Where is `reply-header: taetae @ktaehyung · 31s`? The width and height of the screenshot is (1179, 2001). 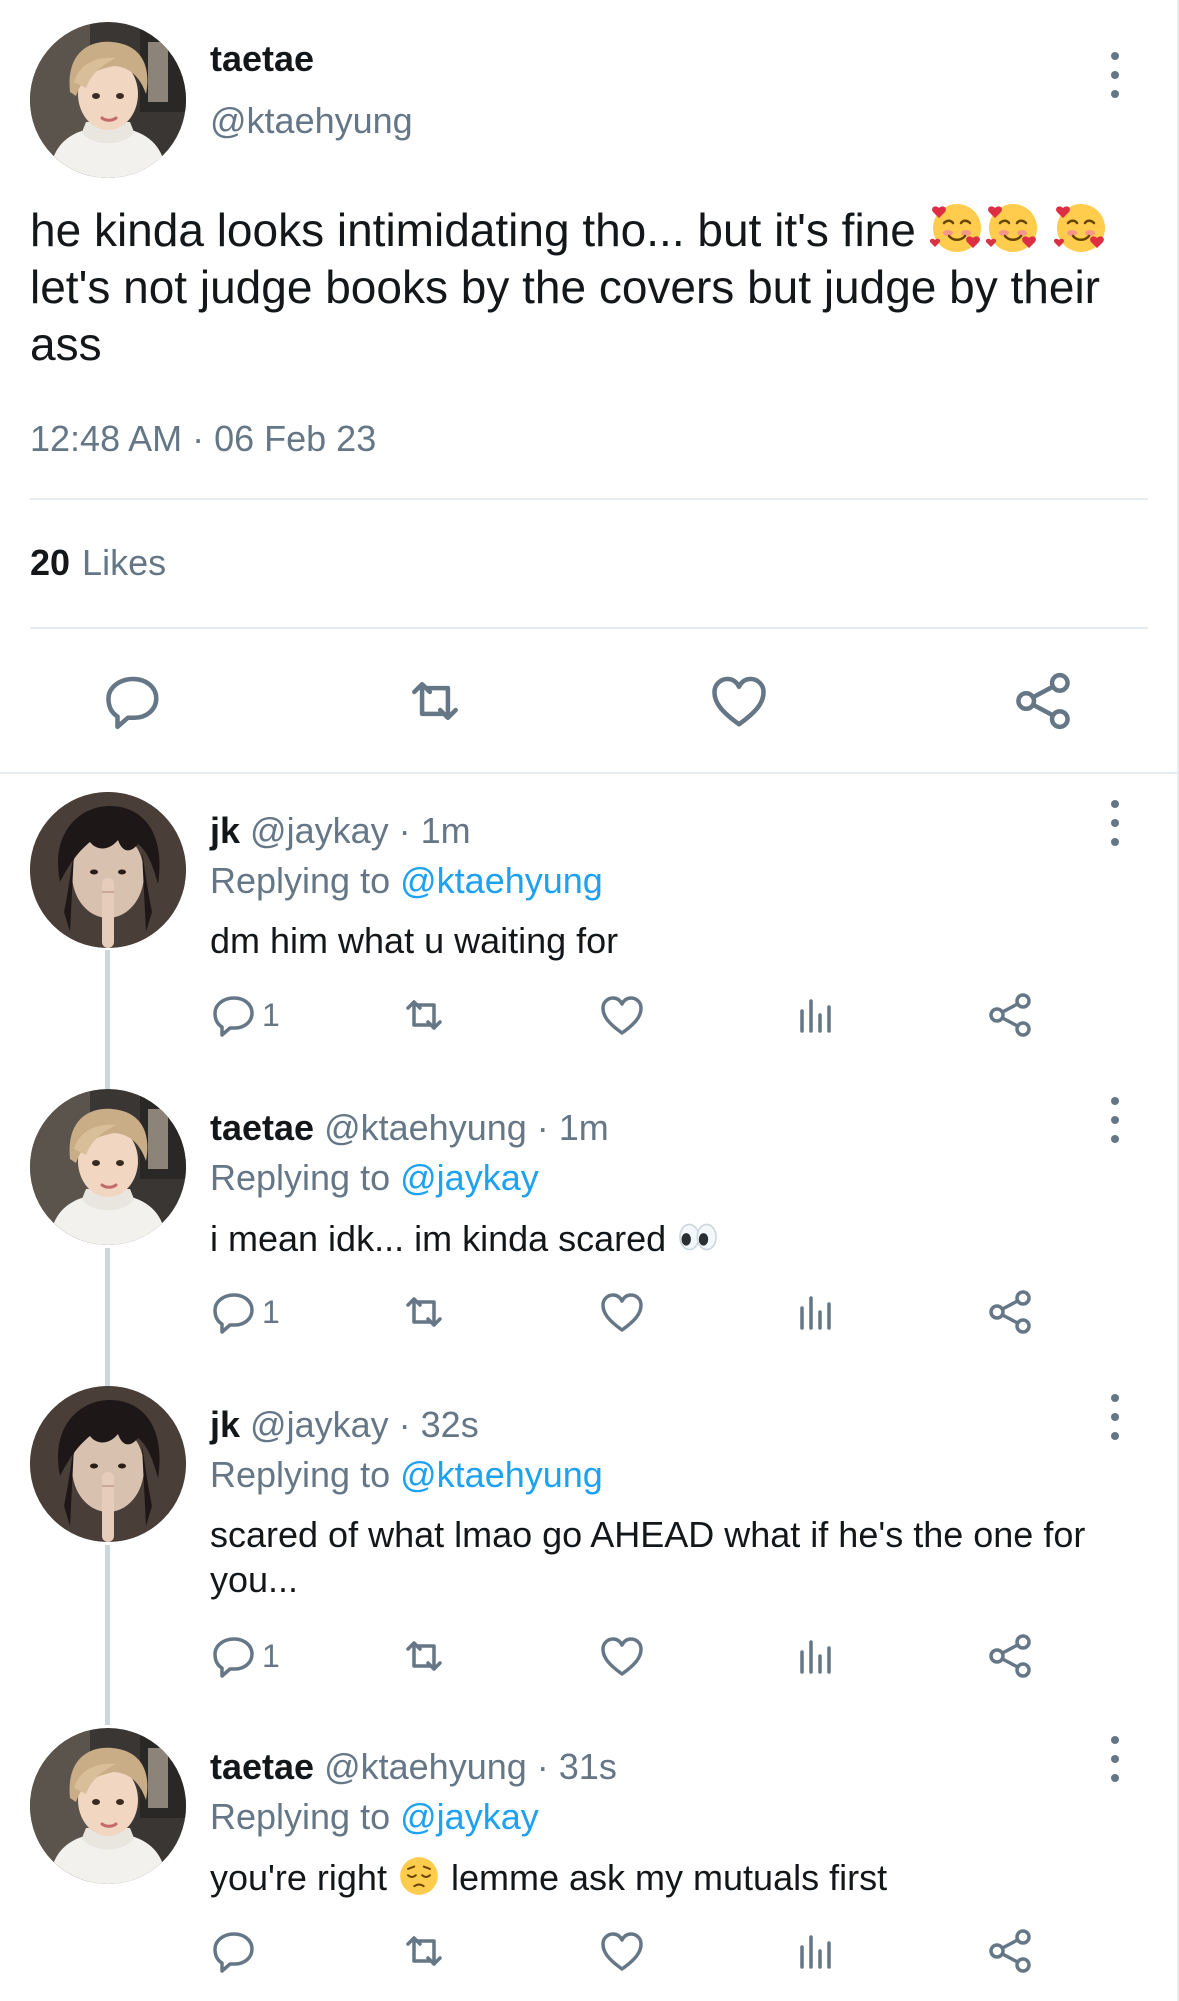 reply-header: taetae @ktaehyung · 31s is located at coordinates (413, 1767).